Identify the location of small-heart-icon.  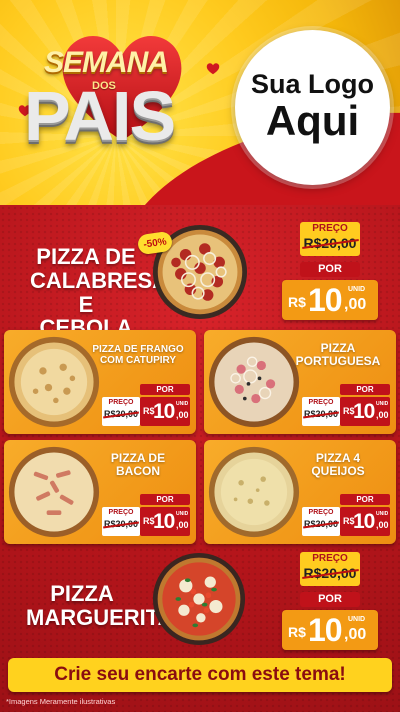
(213, 68).